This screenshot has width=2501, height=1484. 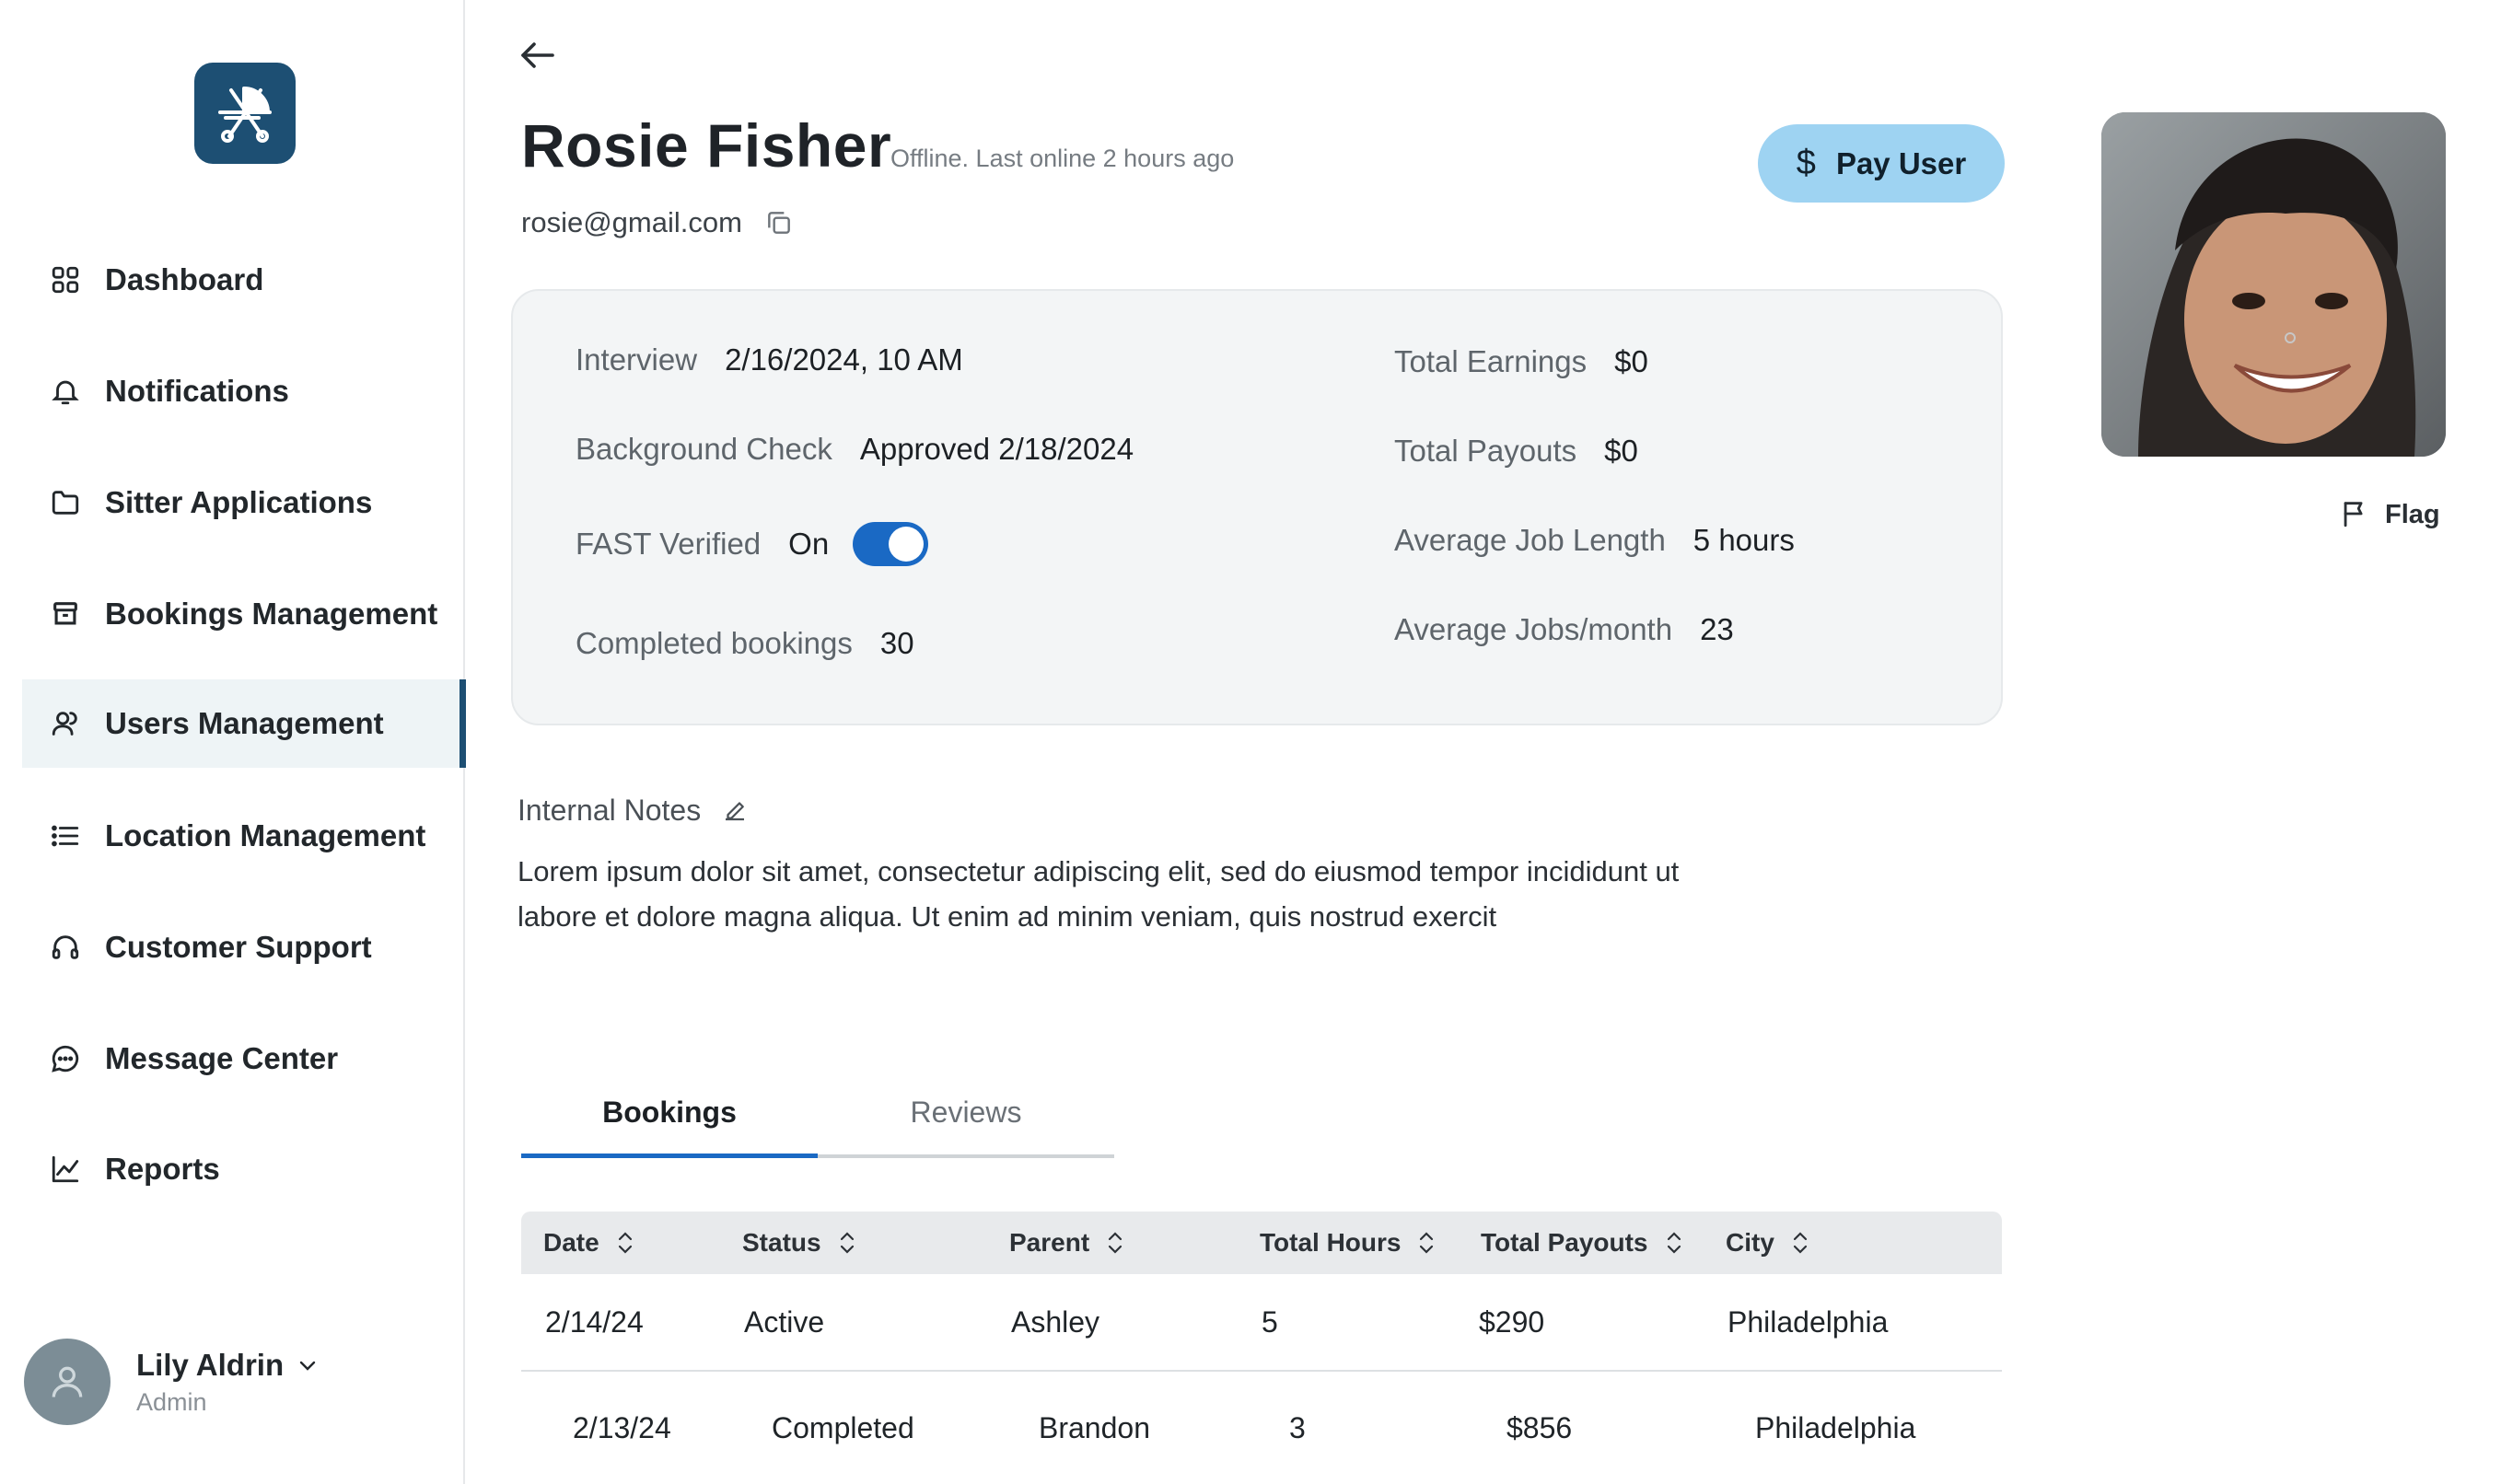 What do you see at coordinates (271, 614) in the screenshot?
I see `sidebar-item-label: Bookings Management` at bounding box center [271, 614].